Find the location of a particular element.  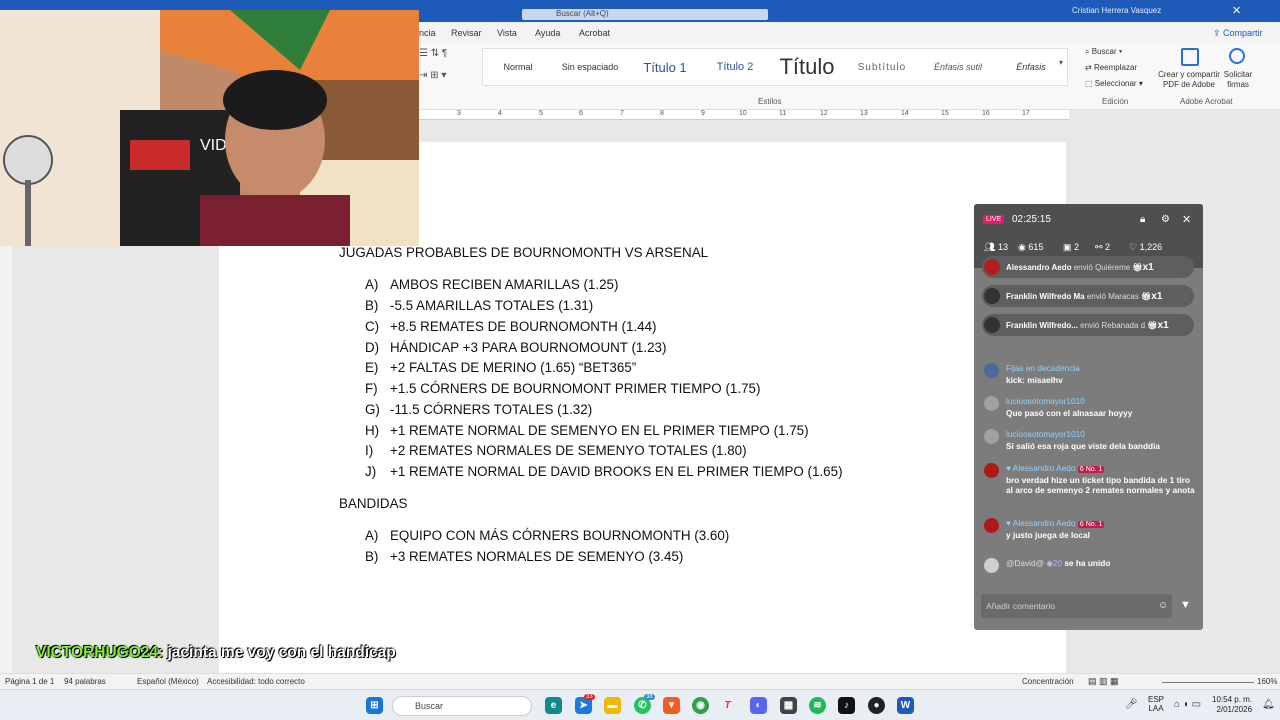

shares-stat: ⚯ 2 is located at coordinates (1103, 247).